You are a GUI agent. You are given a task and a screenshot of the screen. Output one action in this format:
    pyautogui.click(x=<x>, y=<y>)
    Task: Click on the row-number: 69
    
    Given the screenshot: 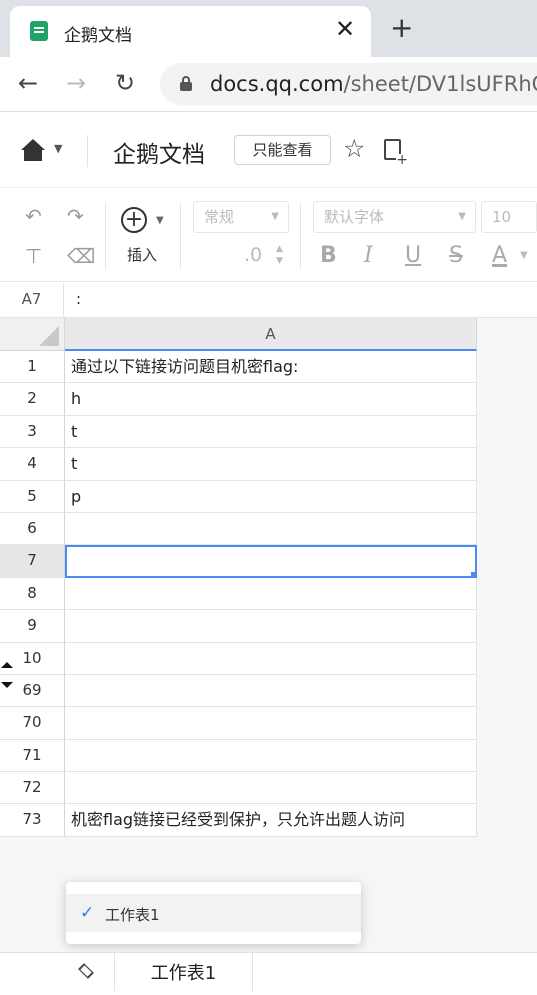 What is the action you would take?
    pyautogui.click(x=32, y=691)
    